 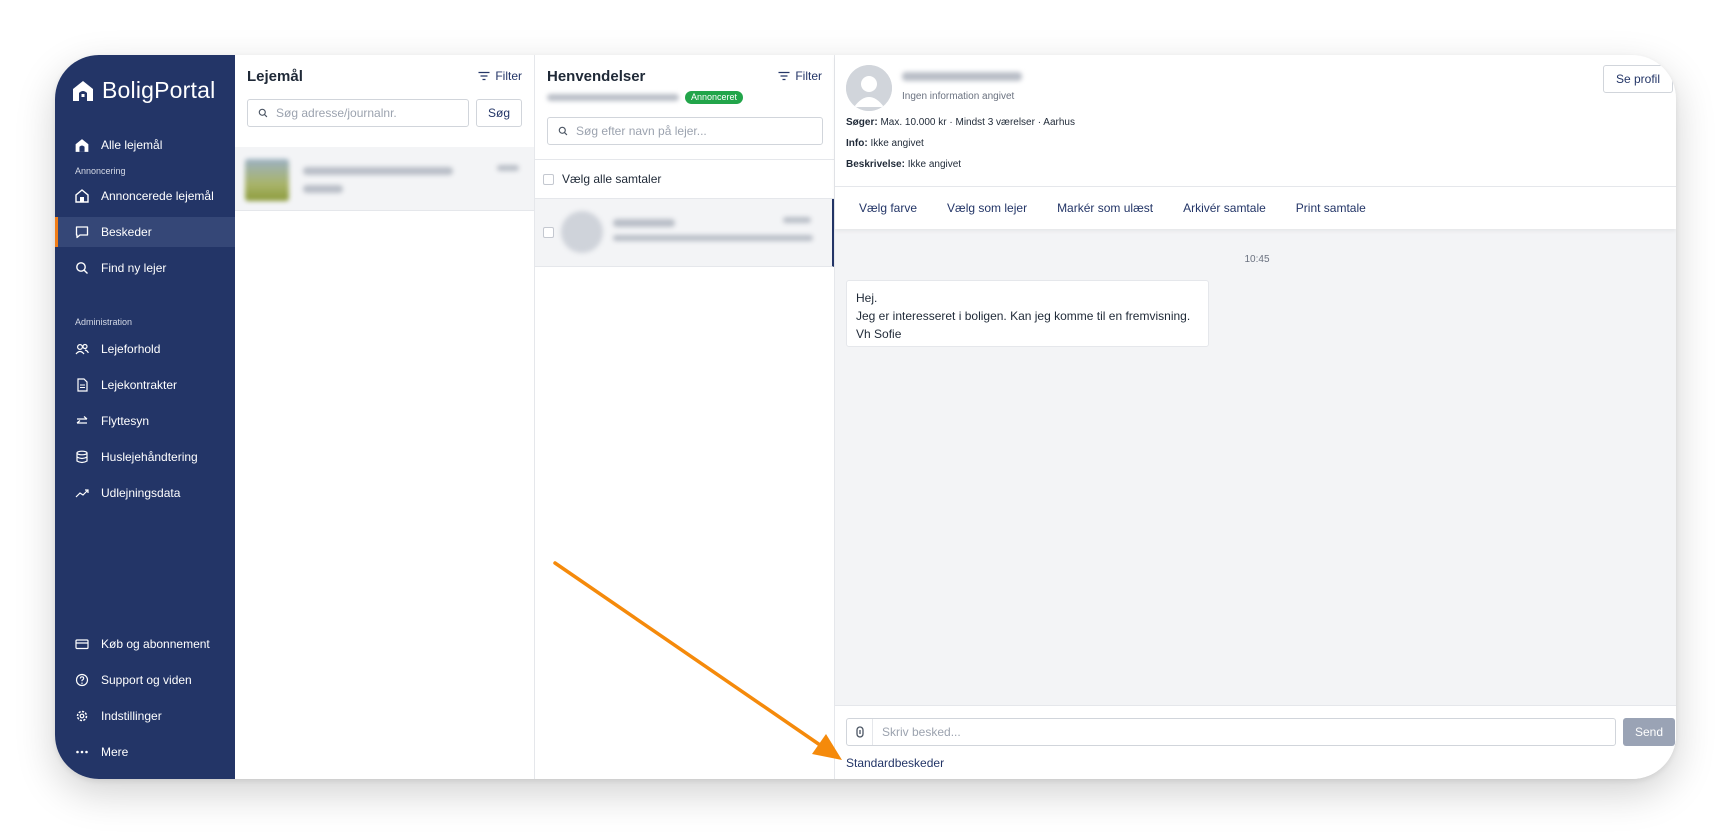 I want to click on blurred-address, so click(x=613, y=97).